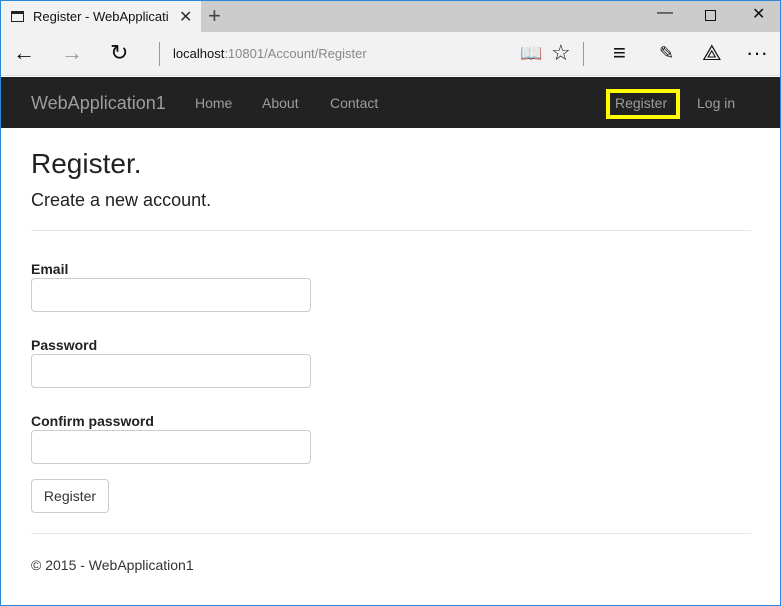  Describe the element at coordinates (712, 53) in the screenshot. I see `share-icon: ⟁` at that location.